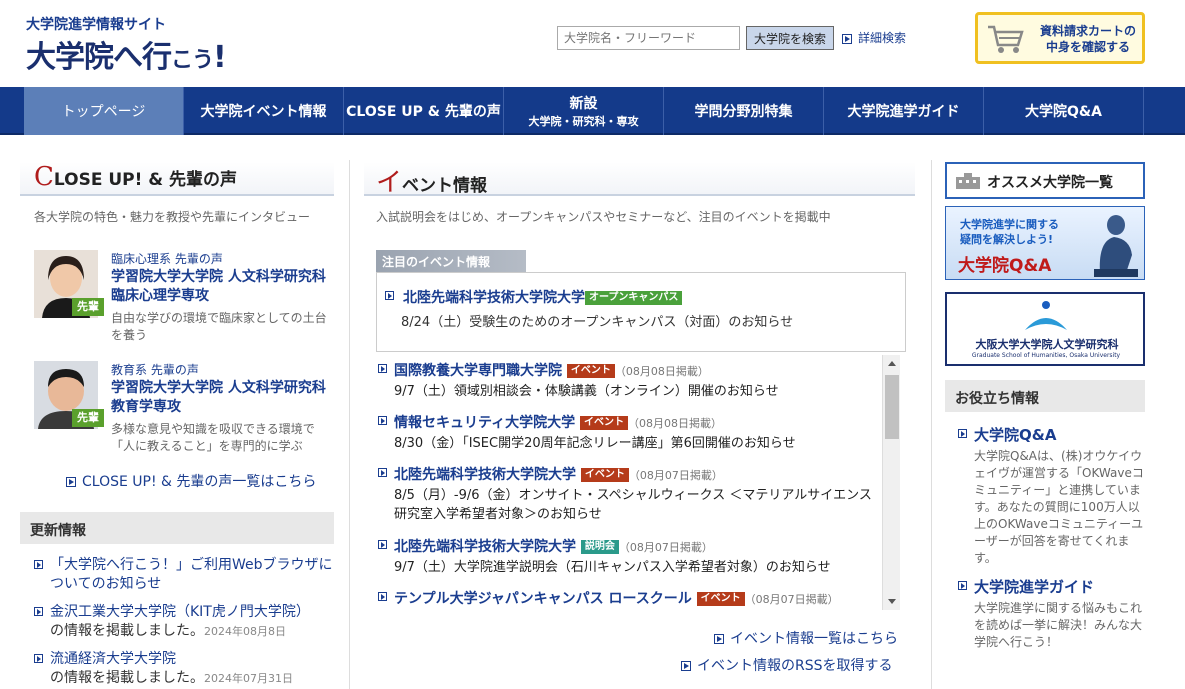 The height and width of the screenshot is (689, 1185). What do you see at coordinates (675, 475) in the screenshot?
I see `event-posted-date: （08月07日掲載）` at bounding box center [675, 475].